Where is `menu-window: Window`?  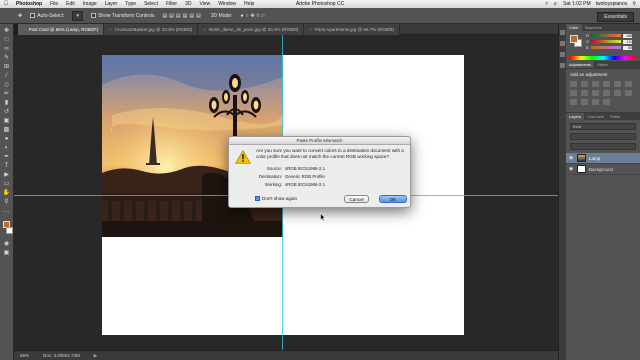 menu-window: Window is located at coordinates (227, 4).